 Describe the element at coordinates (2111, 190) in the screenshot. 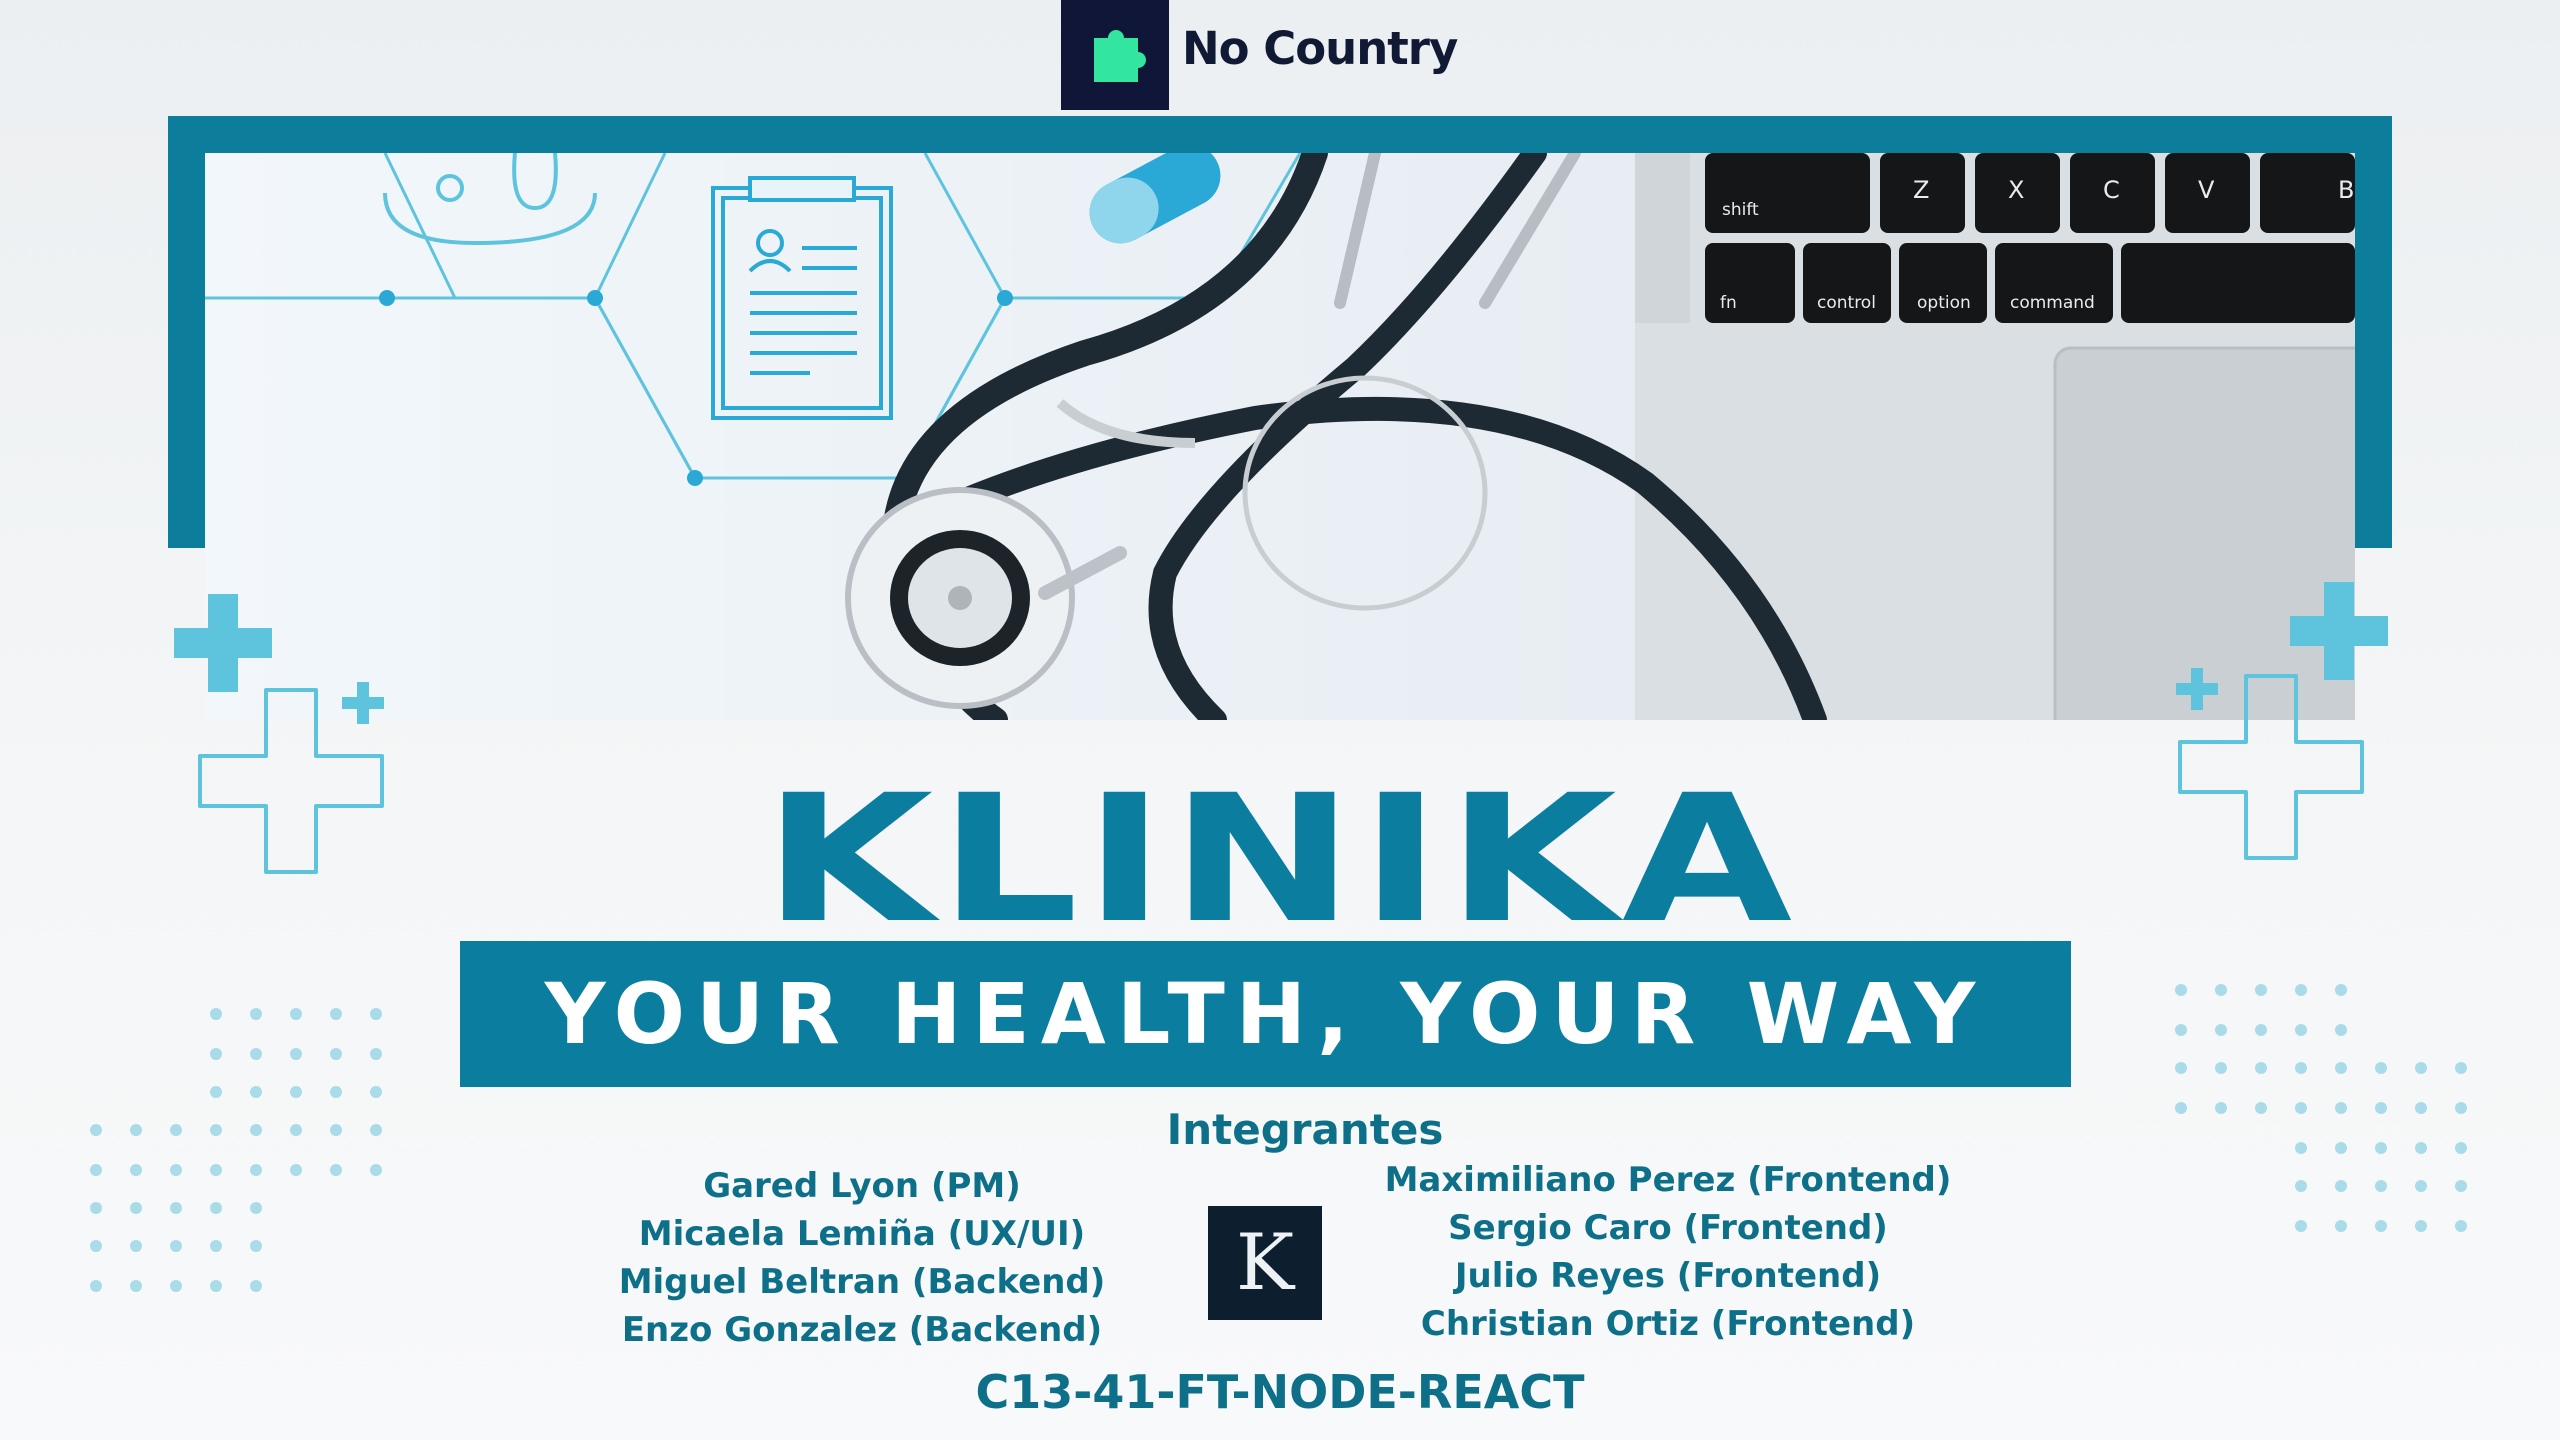

I see `key-c: C` at that location.